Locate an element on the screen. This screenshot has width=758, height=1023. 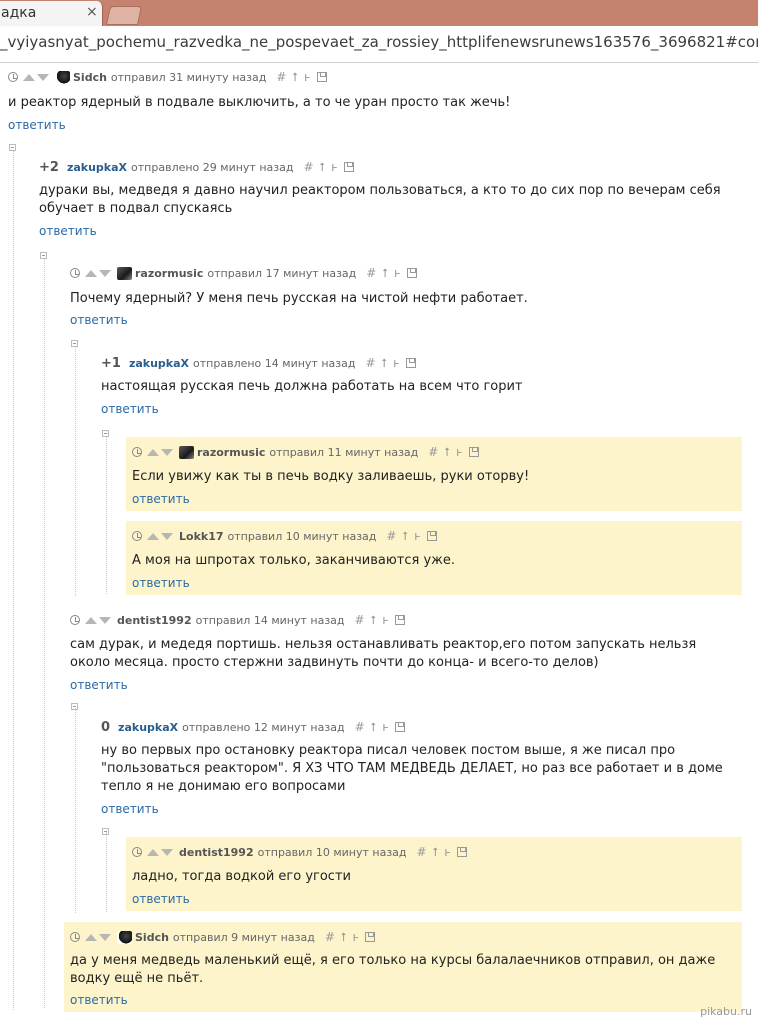
username: Lokk17 is located at coordinates (201, 536).